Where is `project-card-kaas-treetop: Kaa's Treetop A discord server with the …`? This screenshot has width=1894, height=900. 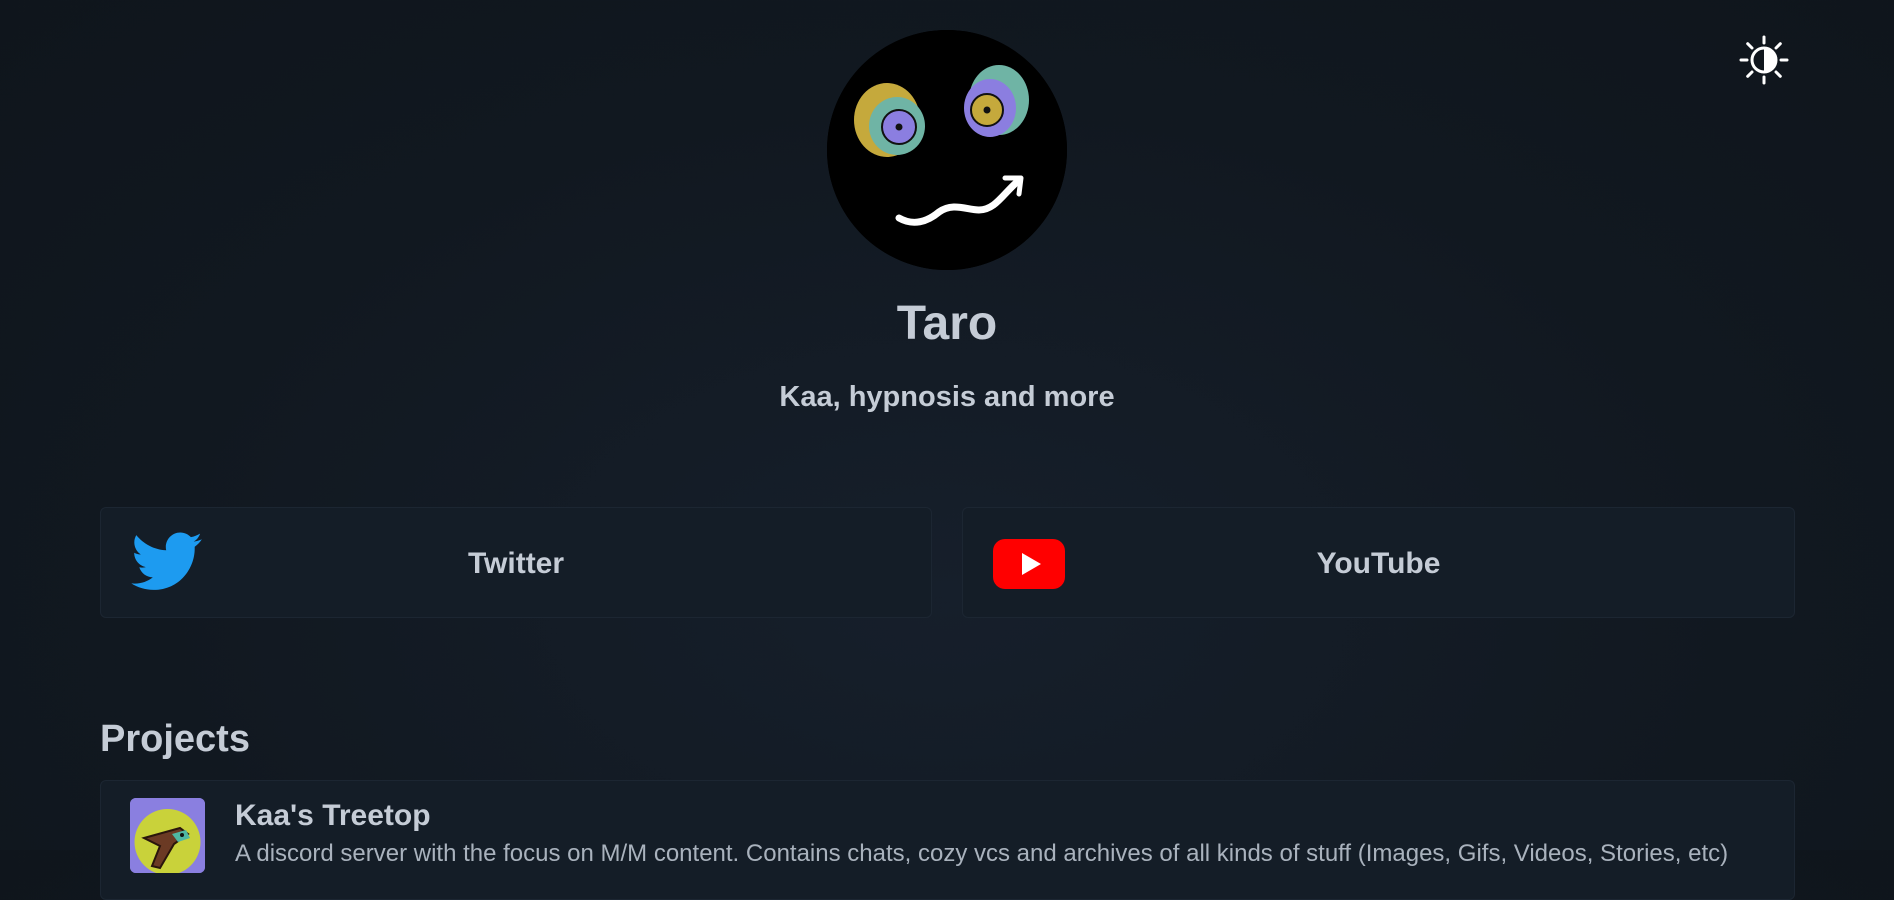 project-card-kaas-treetop: Kaa's Treetop A discord server with the … is located at coordinates (947, 840).